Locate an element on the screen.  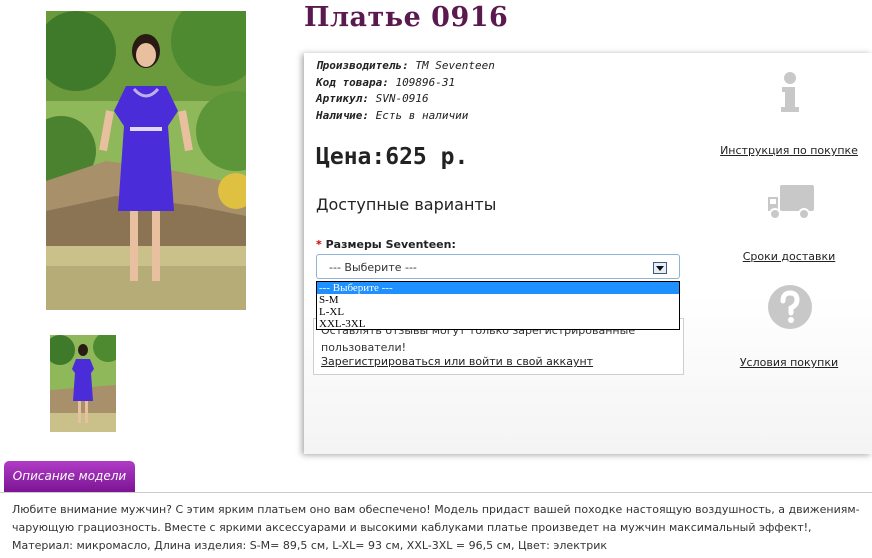
info-row-product-code: Код товара: 109896-31 is located at coordinates (405, 83).